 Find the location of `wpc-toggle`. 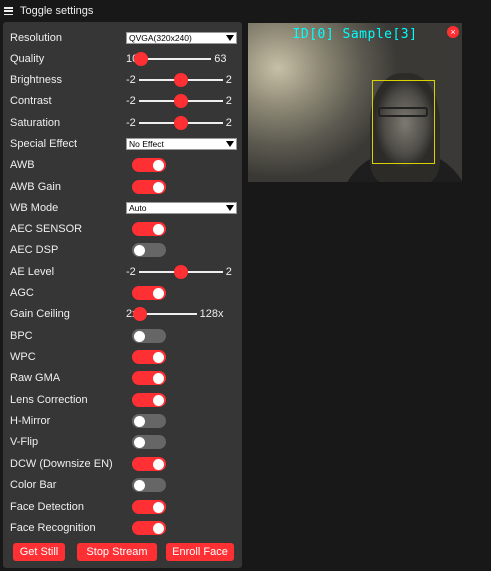

wpc-toggle is located at coordinates (149, 357).